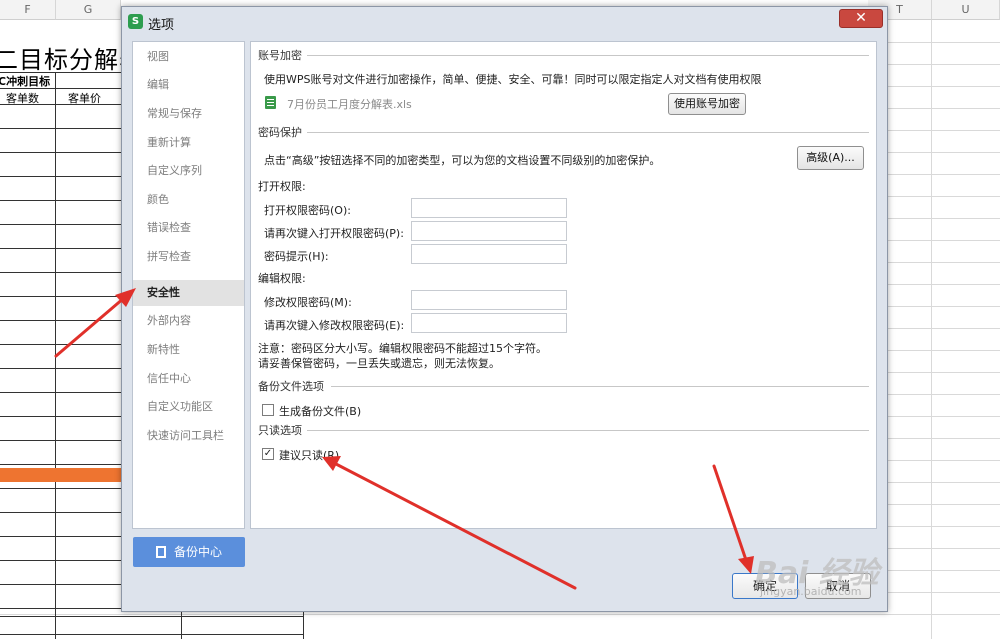  What do you see at coordinates (320, 411) in the screenshot?
I see `backup-file-label: 生成备份文件(B)` at bounding box center [320, 411].